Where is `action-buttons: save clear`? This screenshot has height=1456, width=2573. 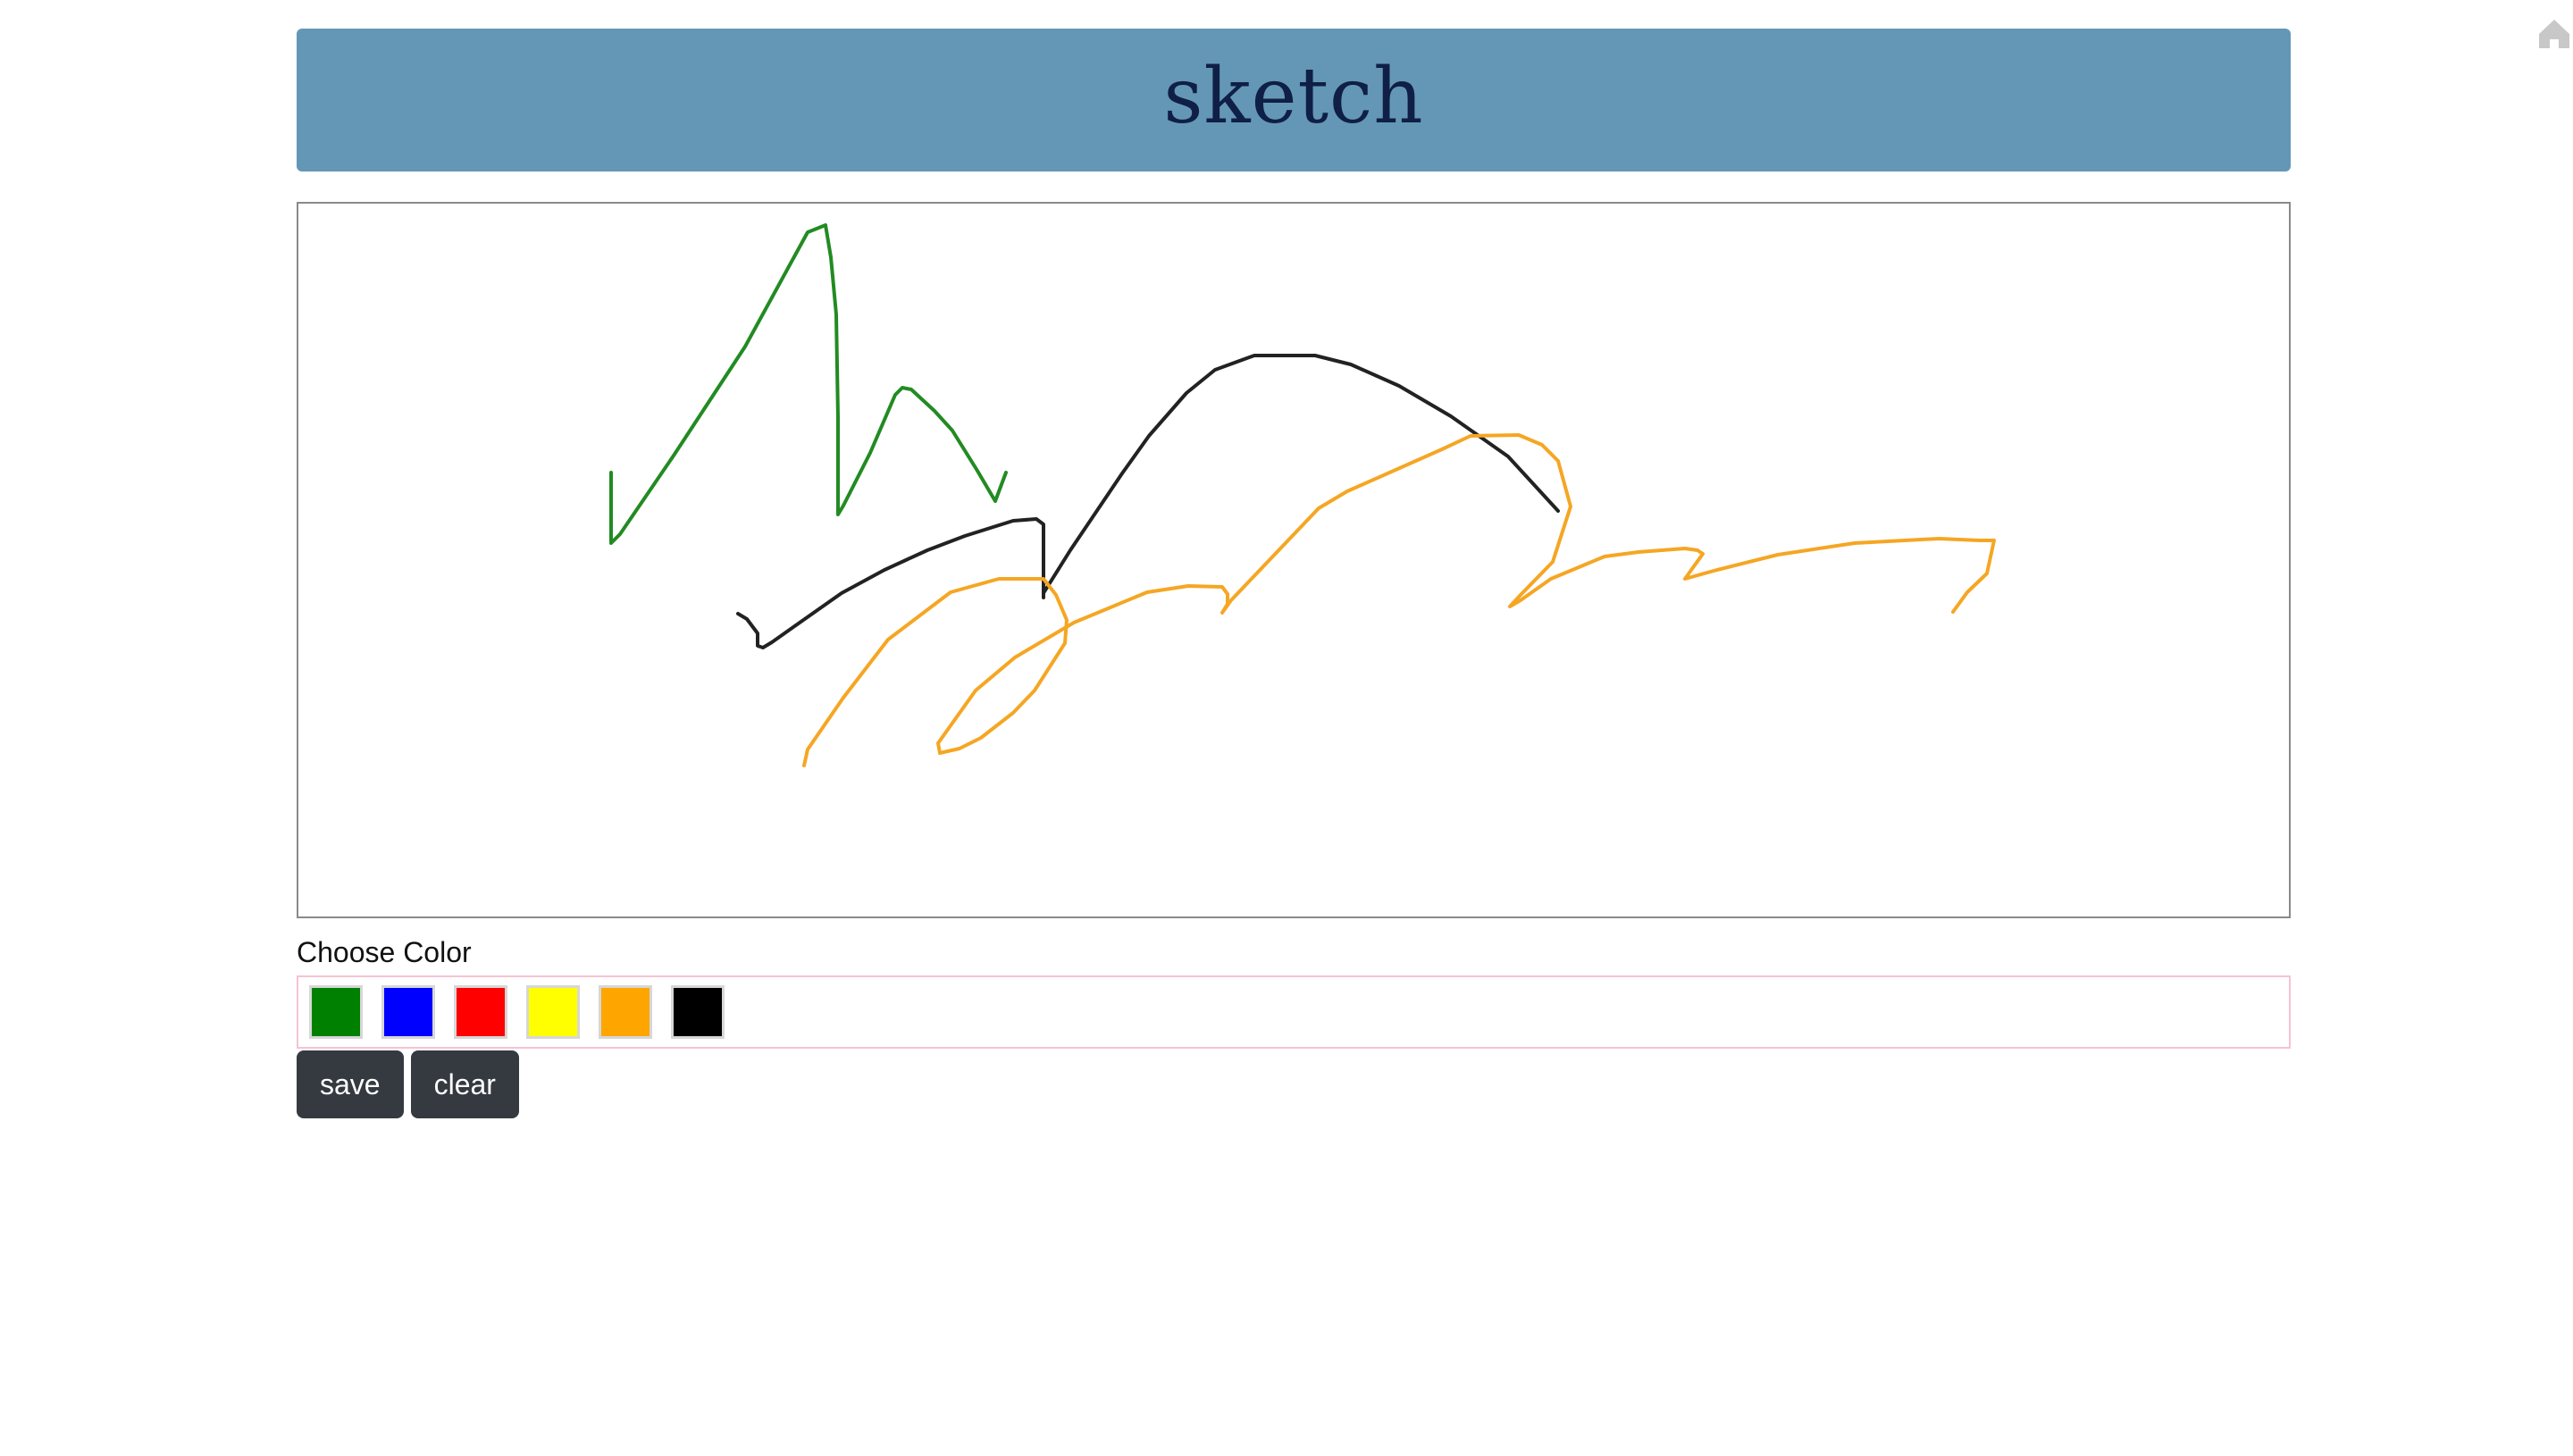
action-buttons: save clear is located at coordinates (411, 1084).